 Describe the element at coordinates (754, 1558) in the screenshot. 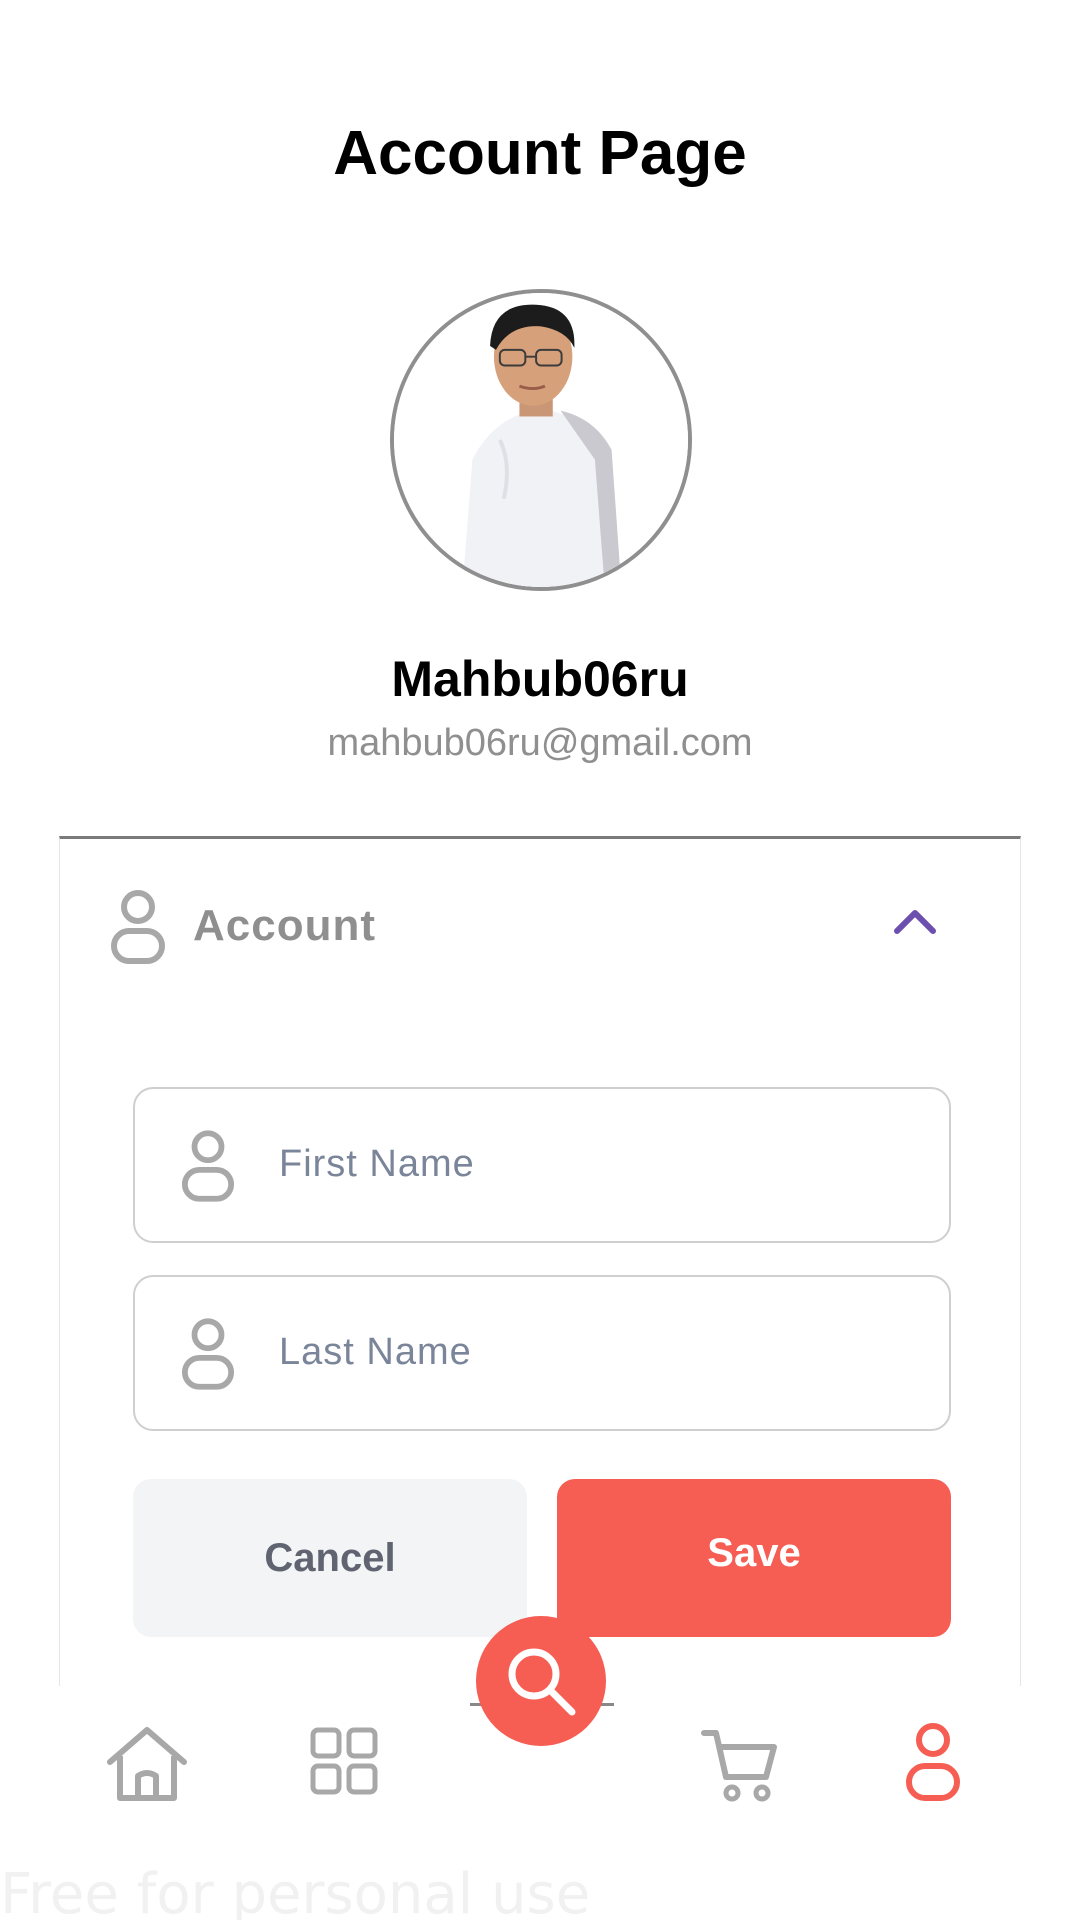

I see `save-button: Save` at that location.